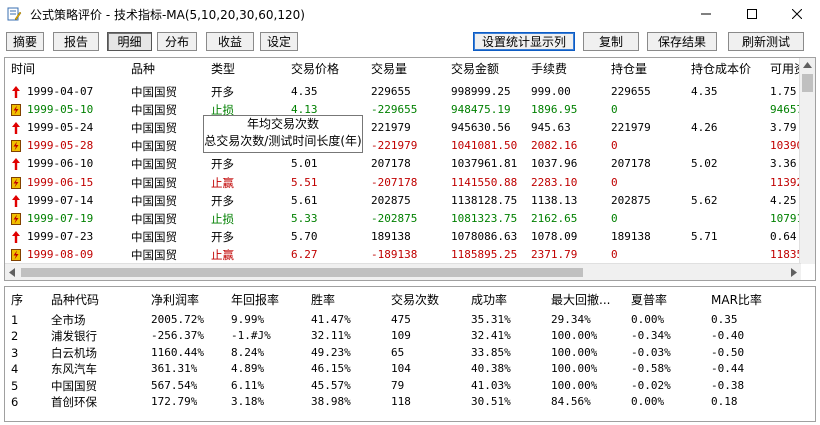  I want to click on scroll-left-icon, so click(12, 272).